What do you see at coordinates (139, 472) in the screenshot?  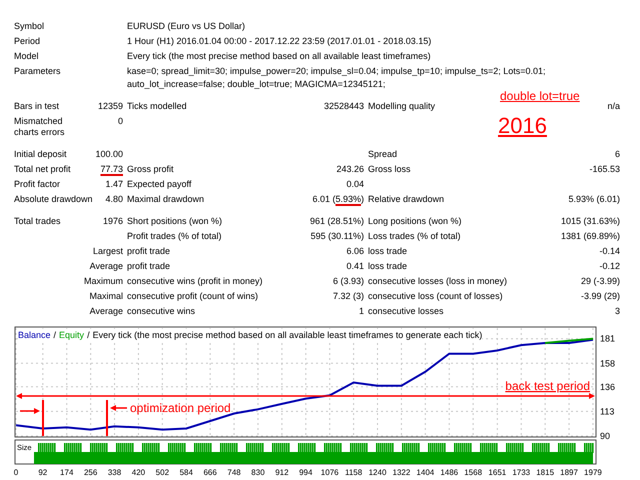 I see `axis-tick-label: 420` at bounding box center [139, 472].